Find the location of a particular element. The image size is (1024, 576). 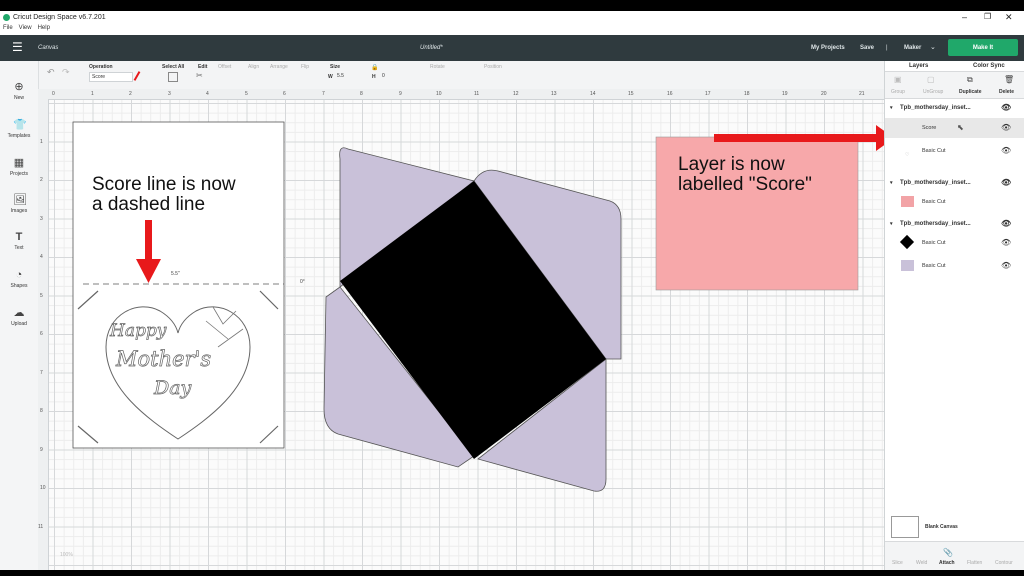

chevron-down-icon: ⌄ is located at coordinates (933, 47).